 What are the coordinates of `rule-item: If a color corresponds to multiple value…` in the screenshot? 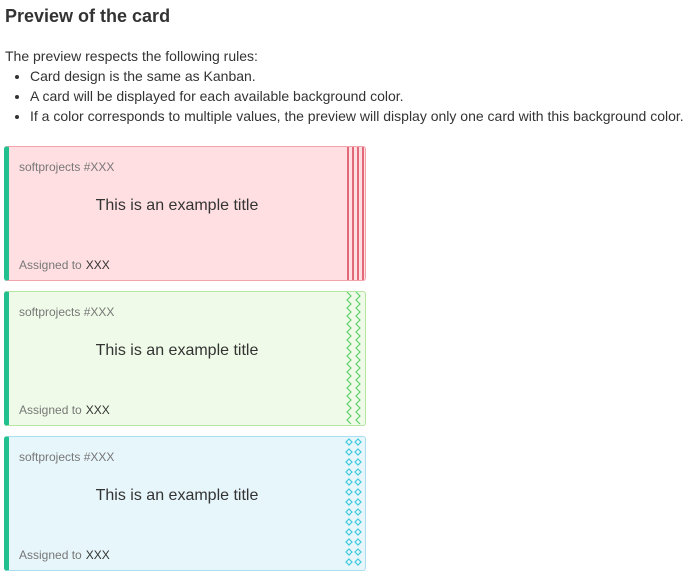 It's located at (357, 116).